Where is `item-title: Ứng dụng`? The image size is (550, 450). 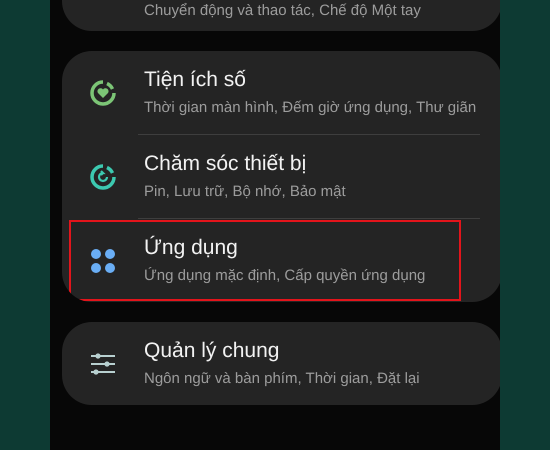
item-title: Ứng dụng is located at coordinates (191, 248).